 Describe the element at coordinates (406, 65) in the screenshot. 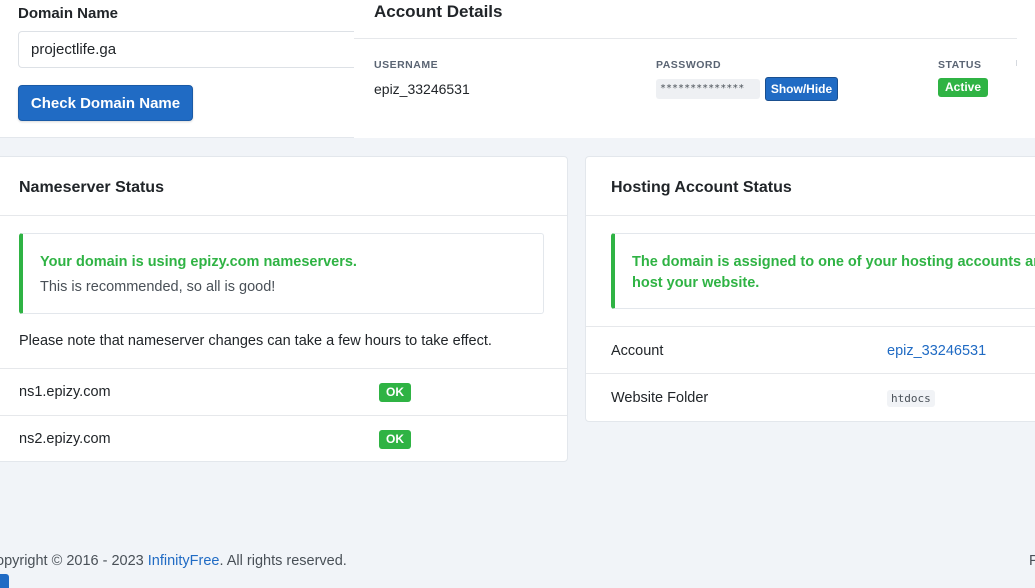

I see `username-header: USERNAME` at that location.